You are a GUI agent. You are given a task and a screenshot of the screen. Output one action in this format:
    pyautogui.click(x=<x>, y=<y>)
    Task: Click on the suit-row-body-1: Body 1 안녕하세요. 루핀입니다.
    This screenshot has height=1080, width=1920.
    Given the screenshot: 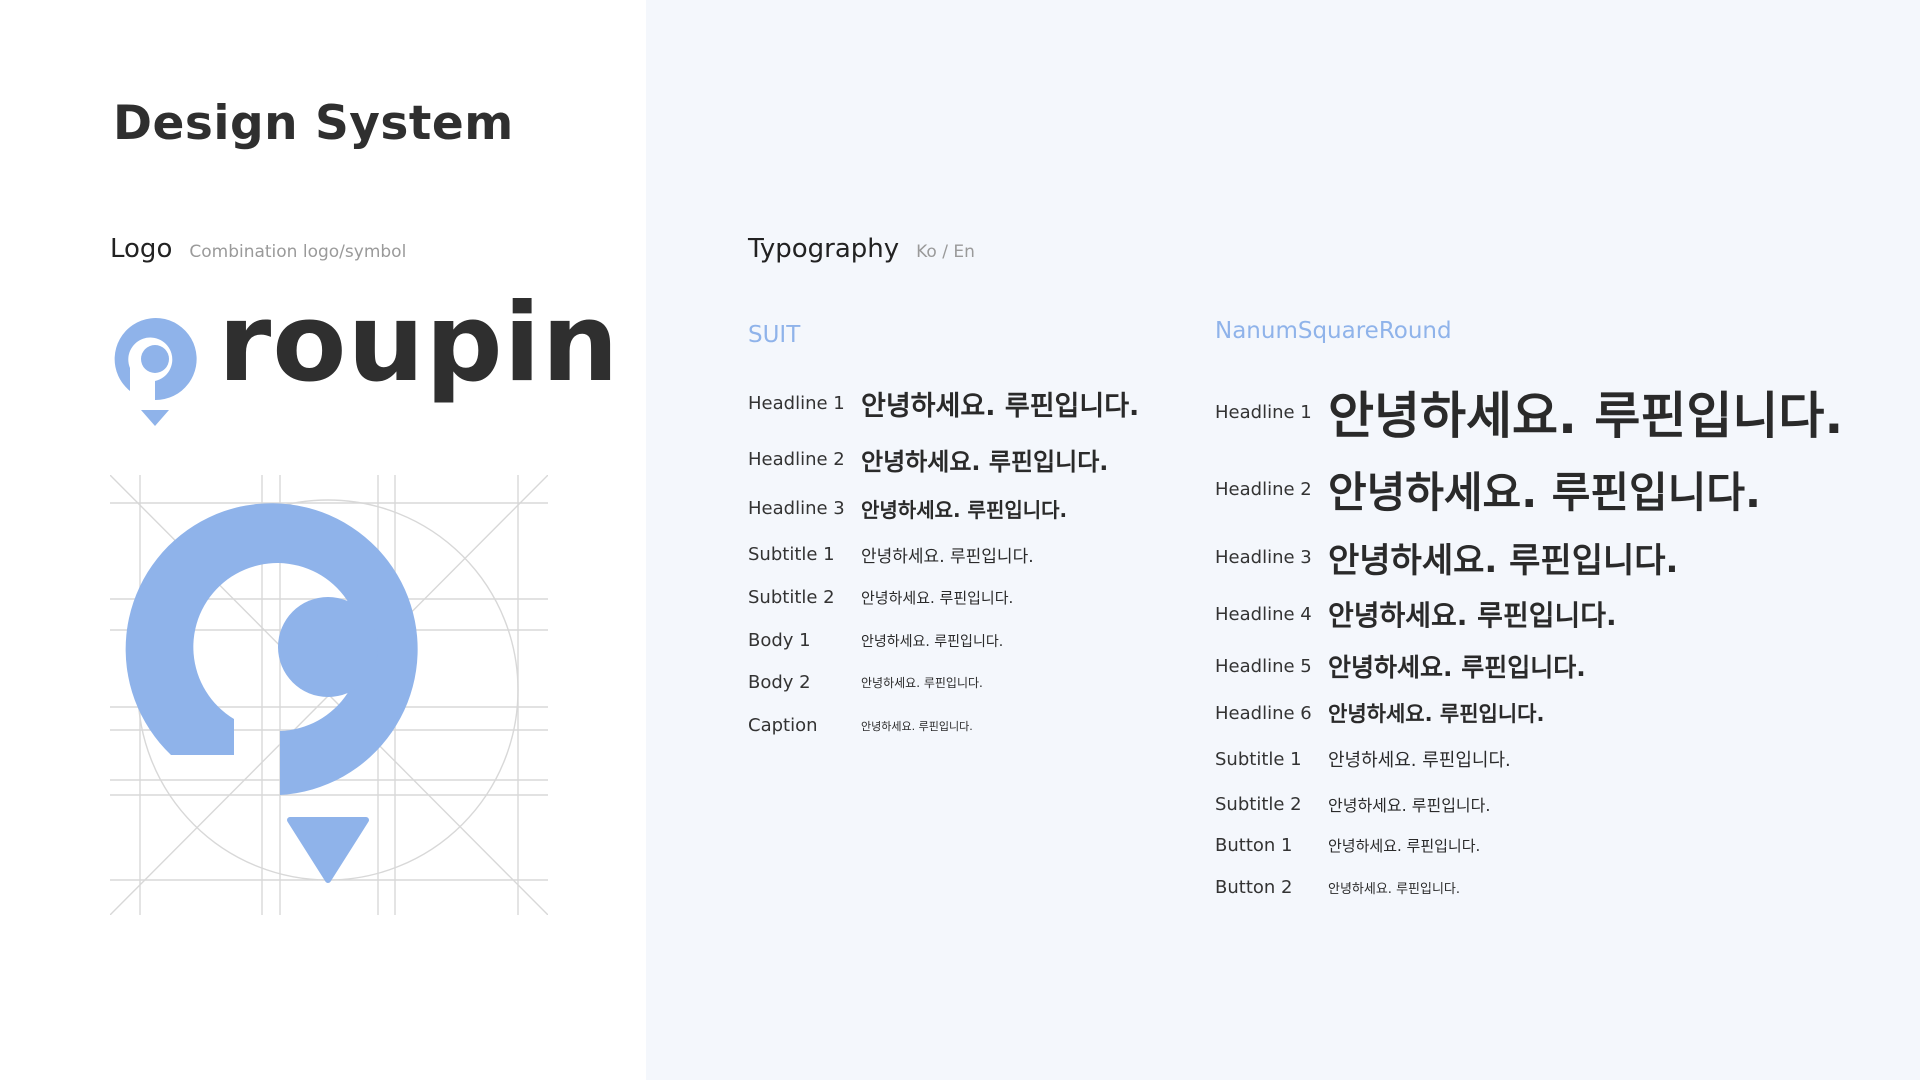 What is the action you would take?
    pyautogui.click(x=875, y=640)
    